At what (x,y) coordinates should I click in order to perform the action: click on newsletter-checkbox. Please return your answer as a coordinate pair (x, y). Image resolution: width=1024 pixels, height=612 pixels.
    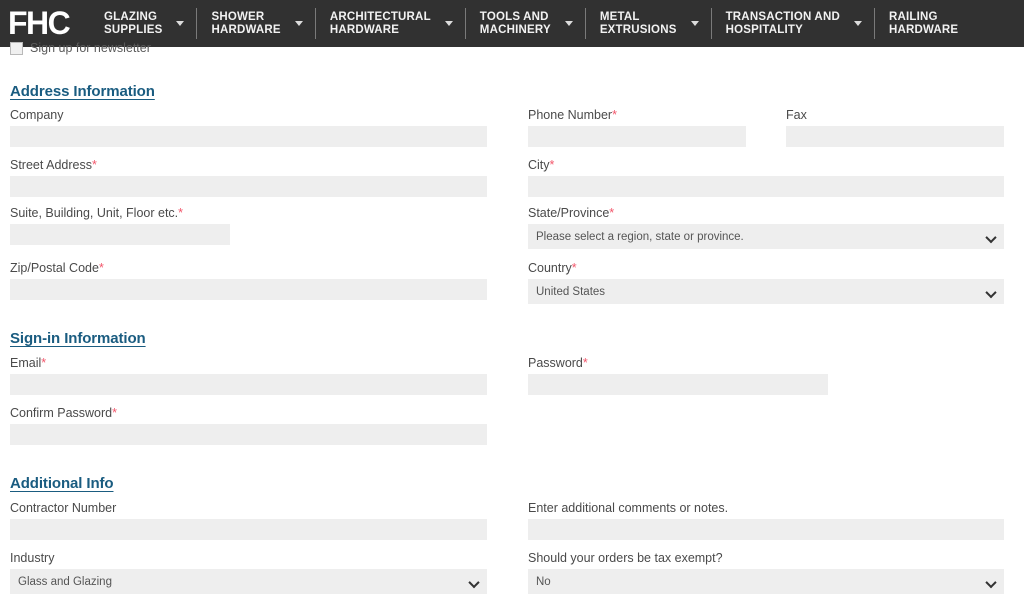
    Looking at the image, I should click on (16, 48).